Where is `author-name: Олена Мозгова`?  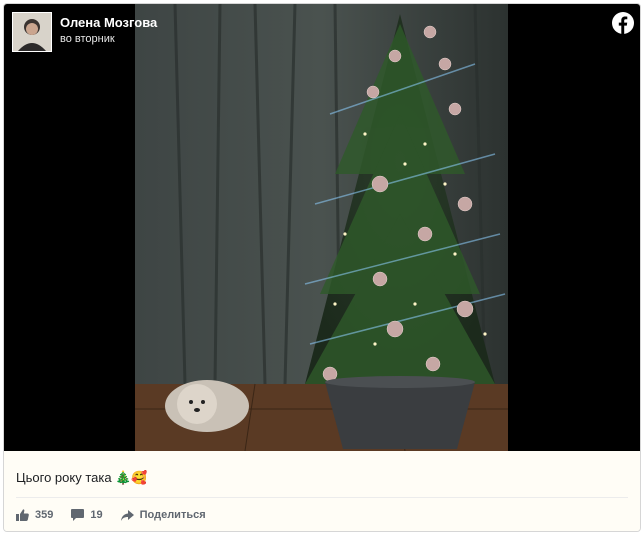 author-name: Олена Мозгова is located at coordinates (108, 22).